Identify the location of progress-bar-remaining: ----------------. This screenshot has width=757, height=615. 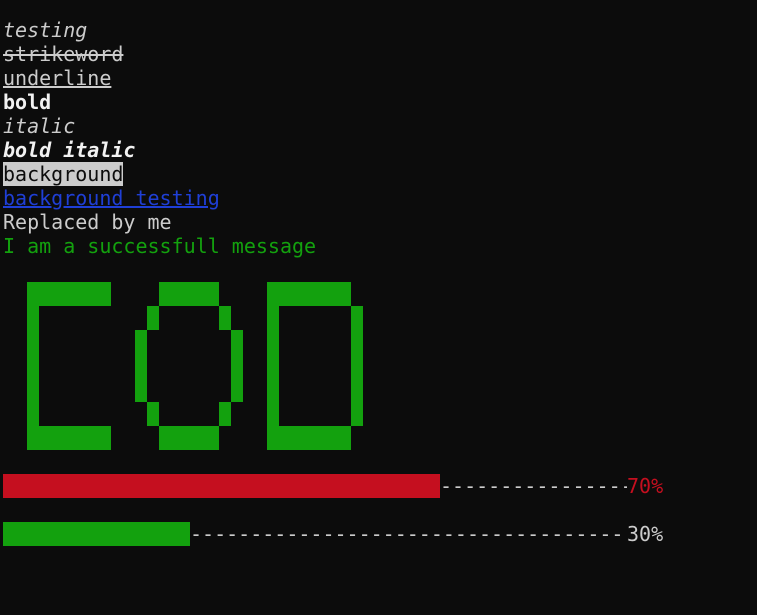
(533, 486).